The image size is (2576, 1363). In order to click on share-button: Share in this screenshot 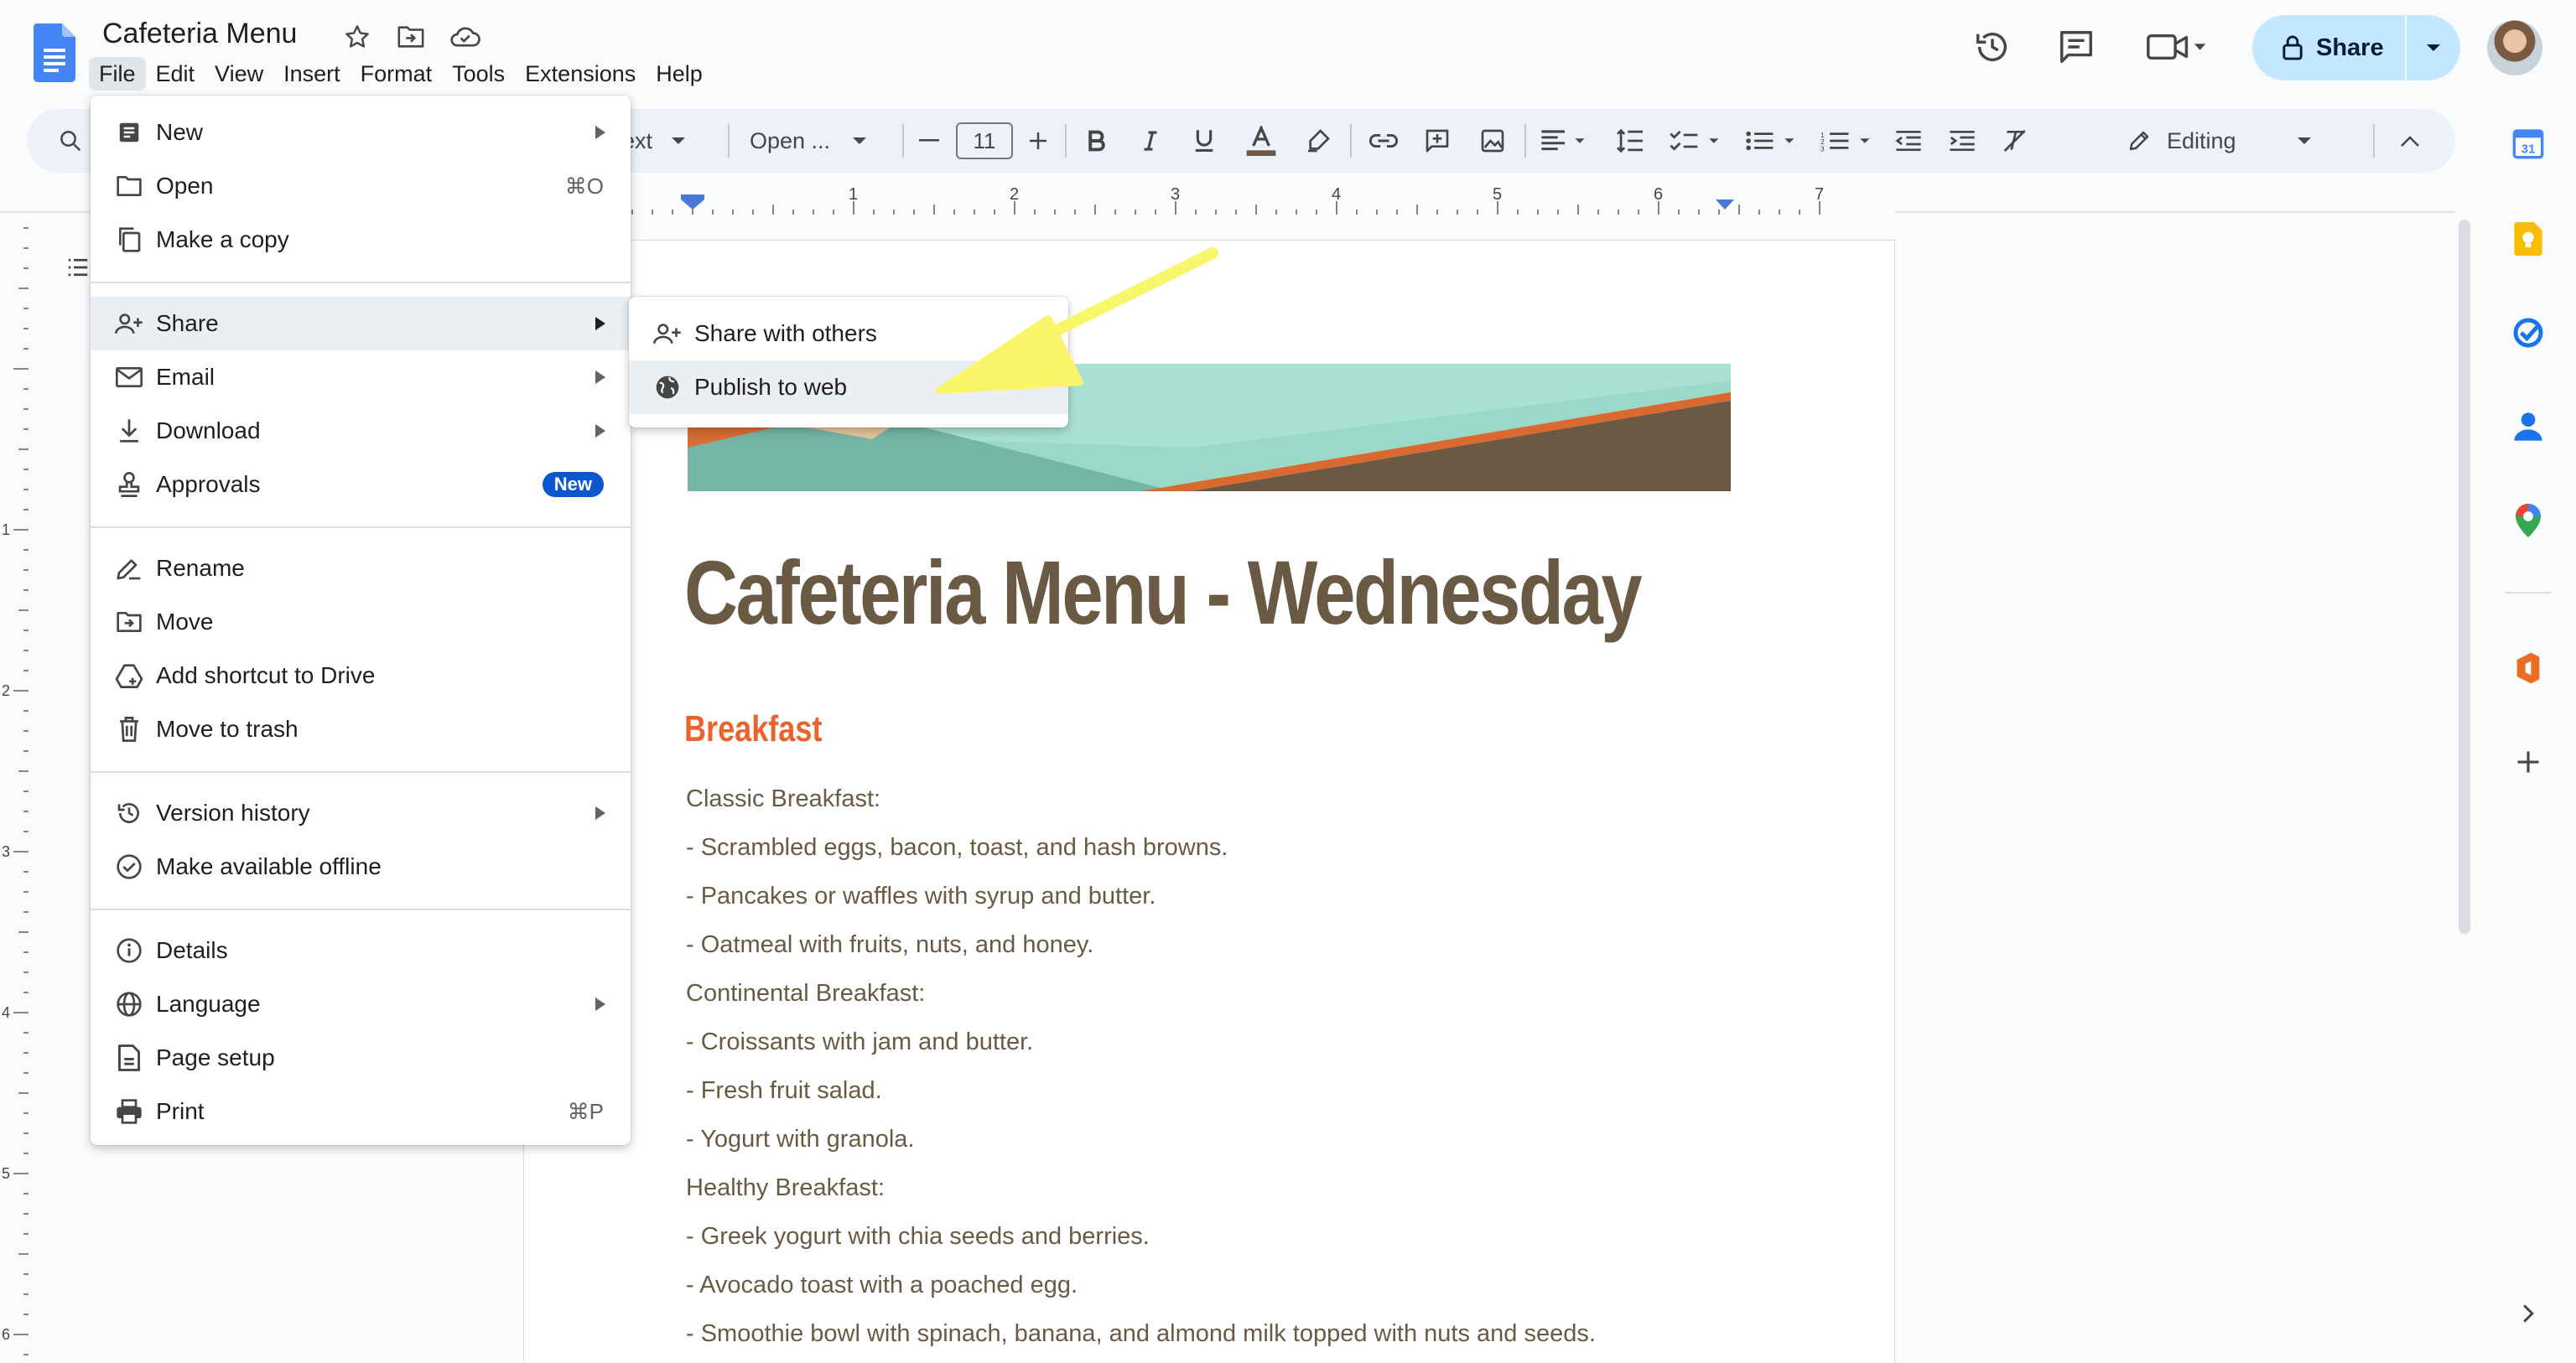, I will do `click(2356, 47)`.